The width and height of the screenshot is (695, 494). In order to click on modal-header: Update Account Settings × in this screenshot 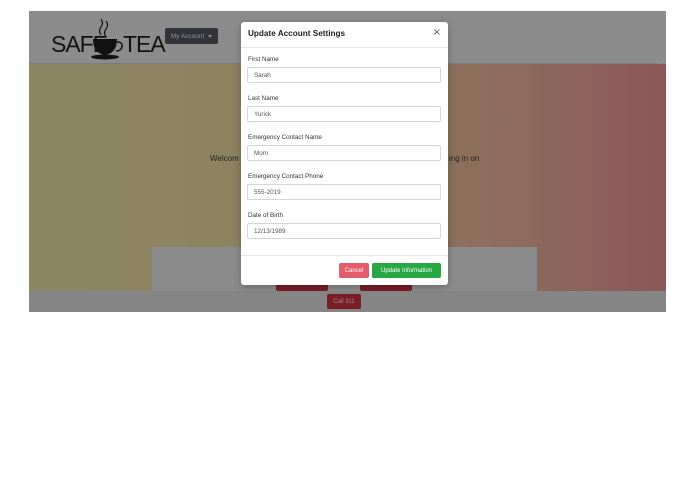, I will do `click(344, 35)`.